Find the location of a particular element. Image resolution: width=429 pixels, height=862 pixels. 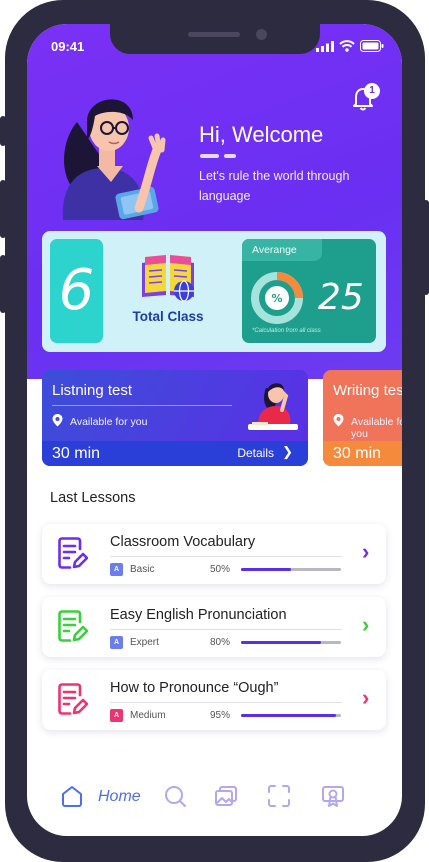

wifi-icon is located at coordinates (347, 46).